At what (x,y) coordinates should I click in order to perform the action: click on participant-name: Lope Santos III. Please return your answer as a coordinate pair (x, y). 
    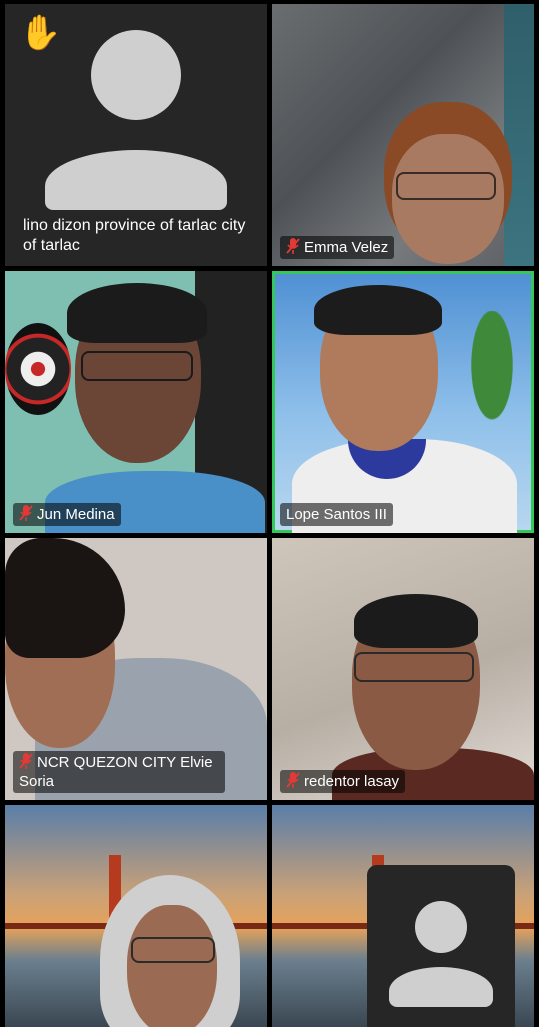
    Looking at the image, I should click on (336, 514).